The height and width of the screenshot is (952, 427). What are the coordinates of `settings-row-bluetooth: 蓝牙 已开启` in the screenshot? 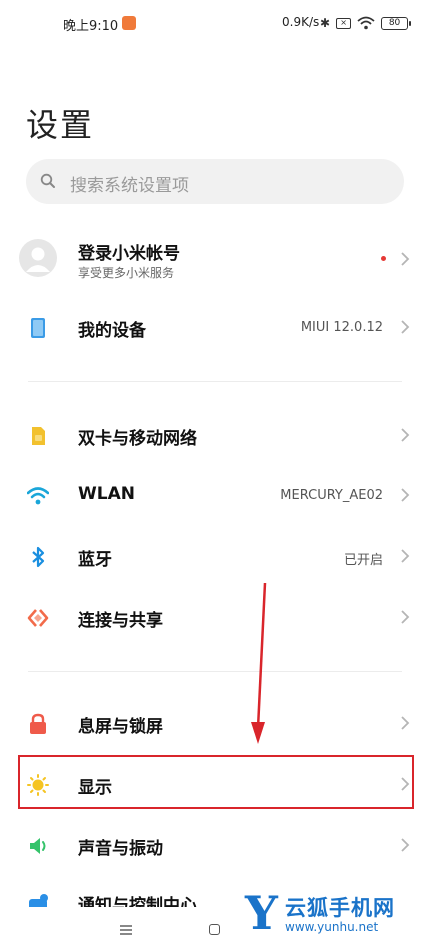 It's located at (213, 557).